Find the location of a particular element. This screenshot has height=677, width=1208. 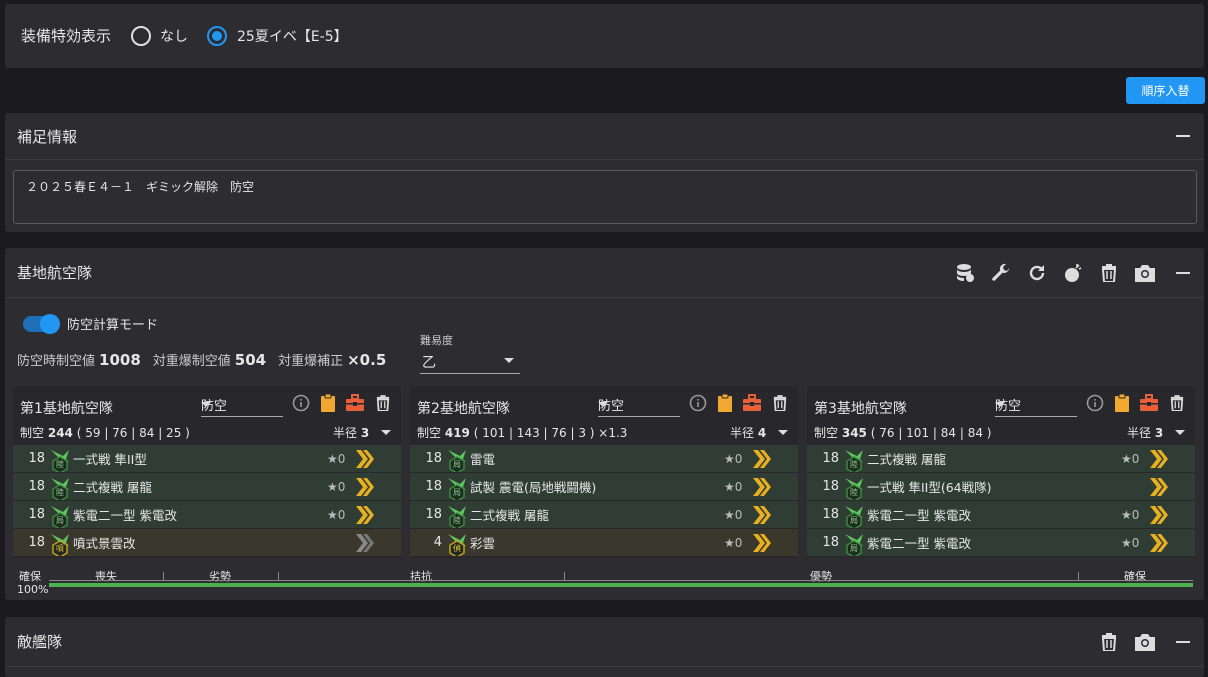

equipment-name: 彩雲 is located at coordinates (597, 542).